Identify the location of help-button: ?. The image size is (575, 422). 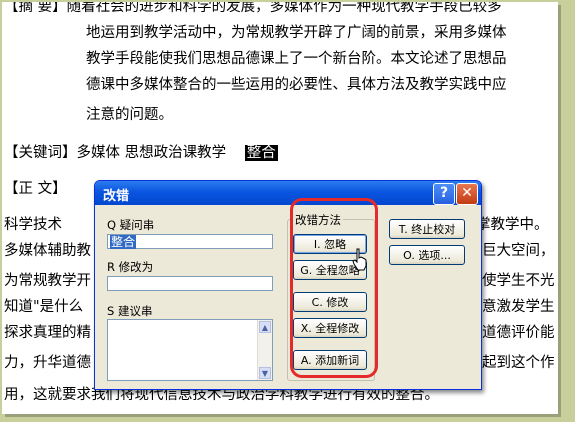
(444, 194).